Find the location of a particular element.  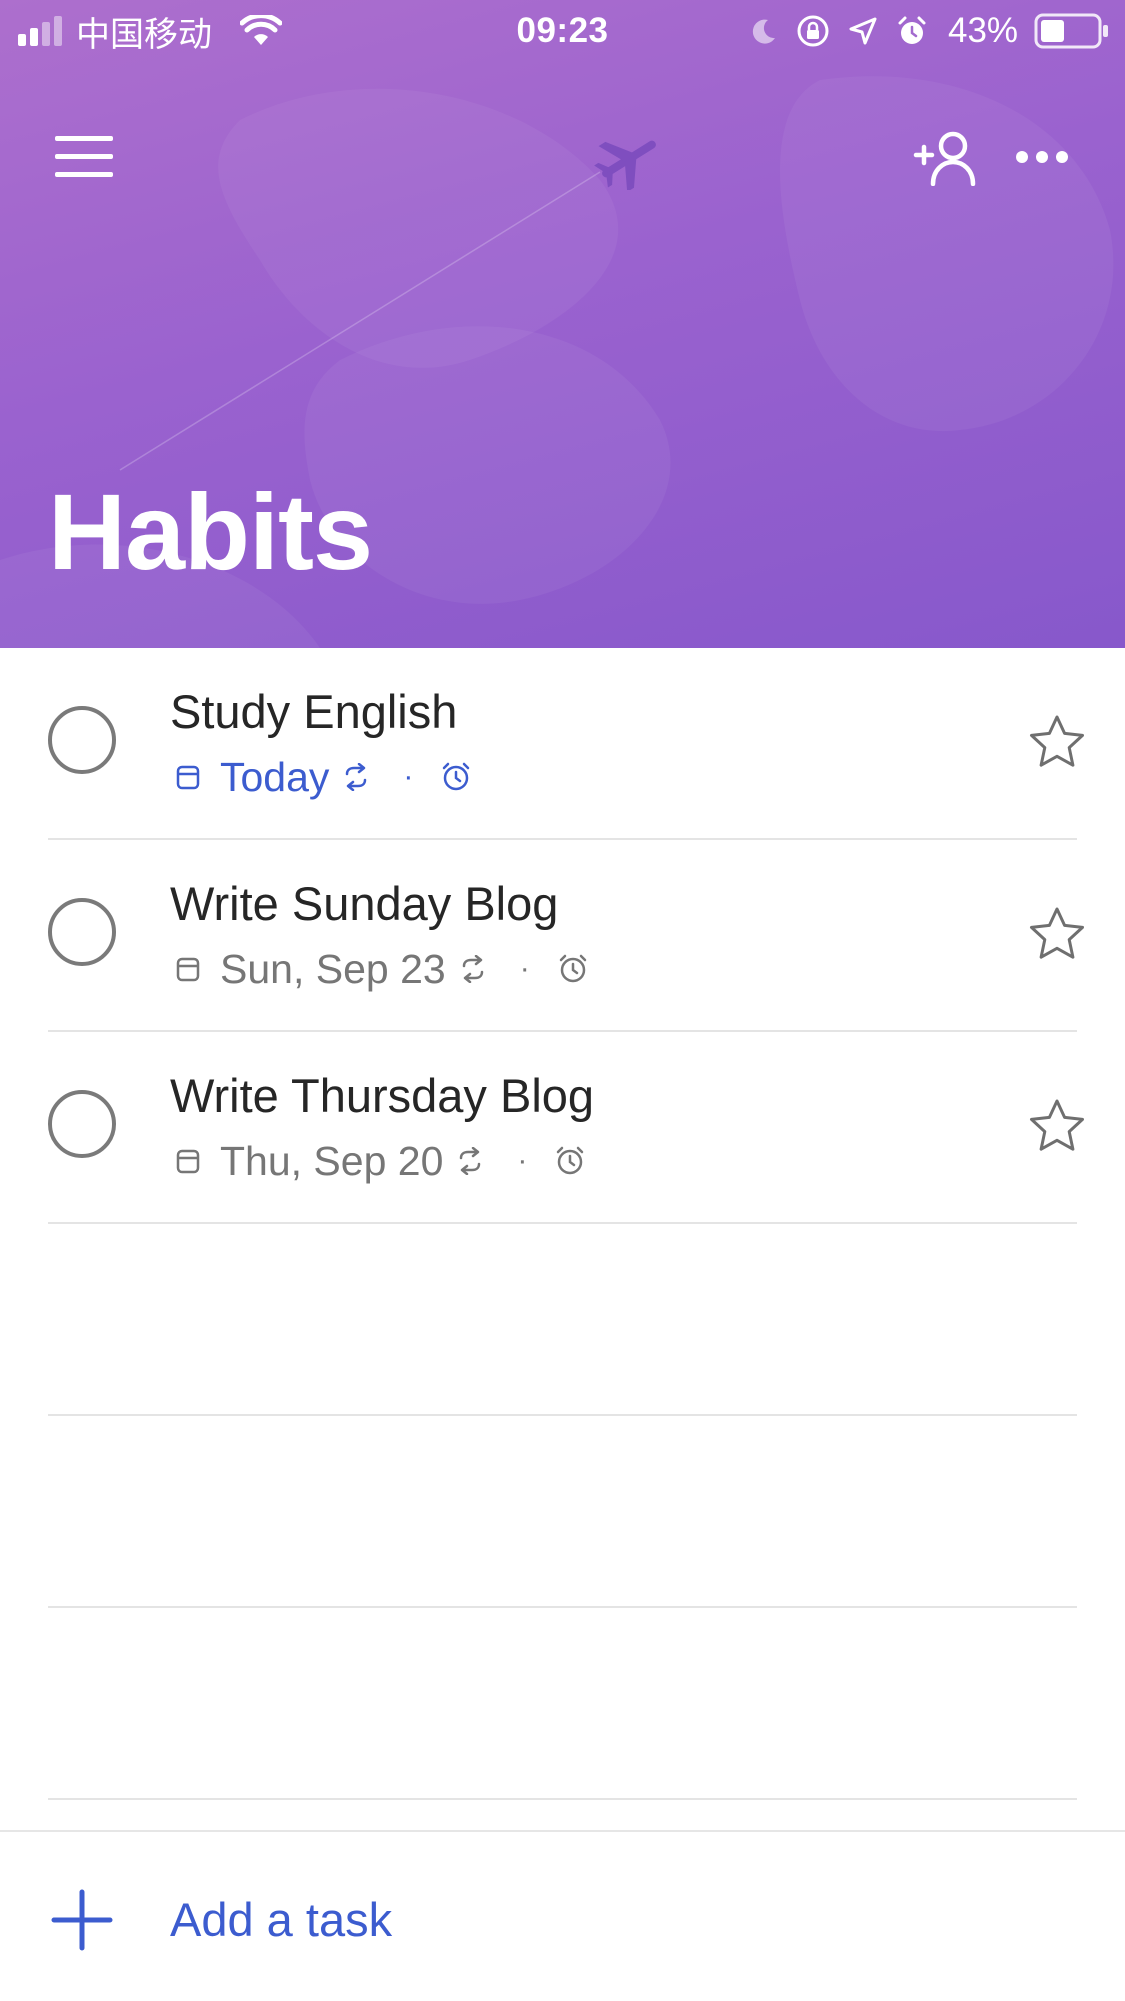

plus-icon is located at coordinates (82, 1920).